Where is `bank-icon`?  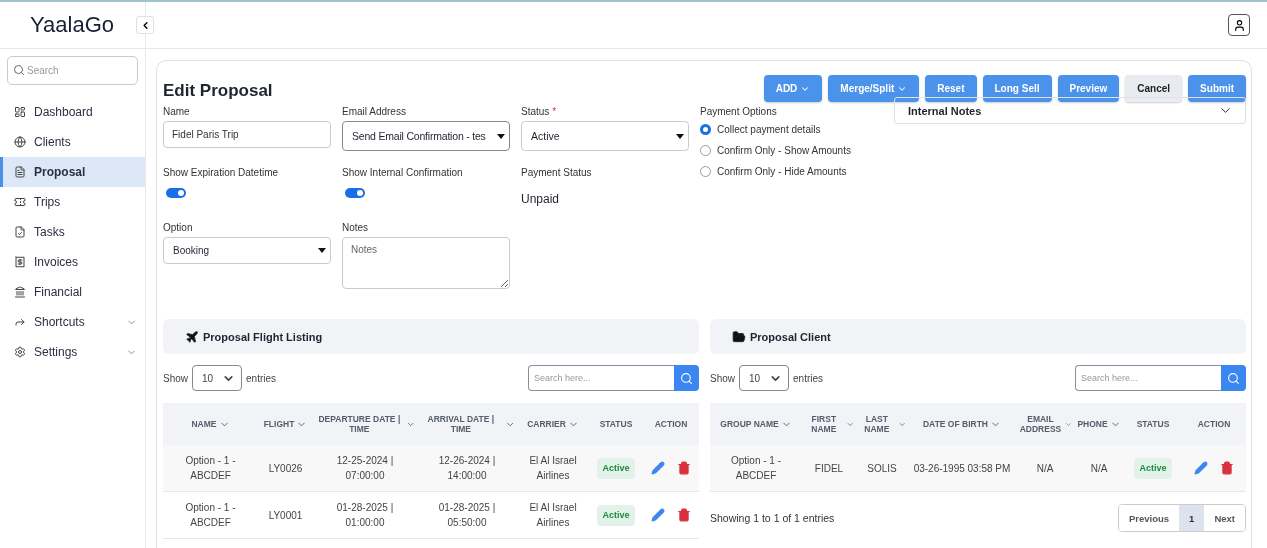 bank-icon is located at coordinates (20, 292).